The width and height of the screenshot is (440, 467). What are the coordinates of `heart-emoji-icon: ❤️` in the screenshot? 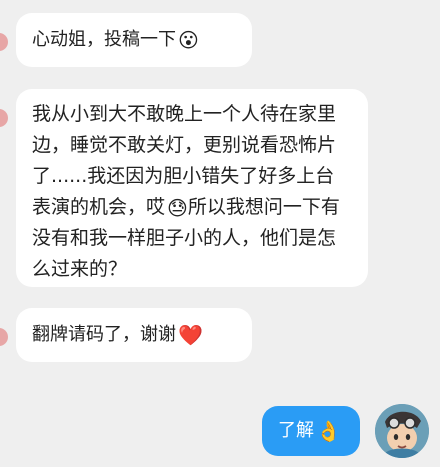 It's located at (190, 335).